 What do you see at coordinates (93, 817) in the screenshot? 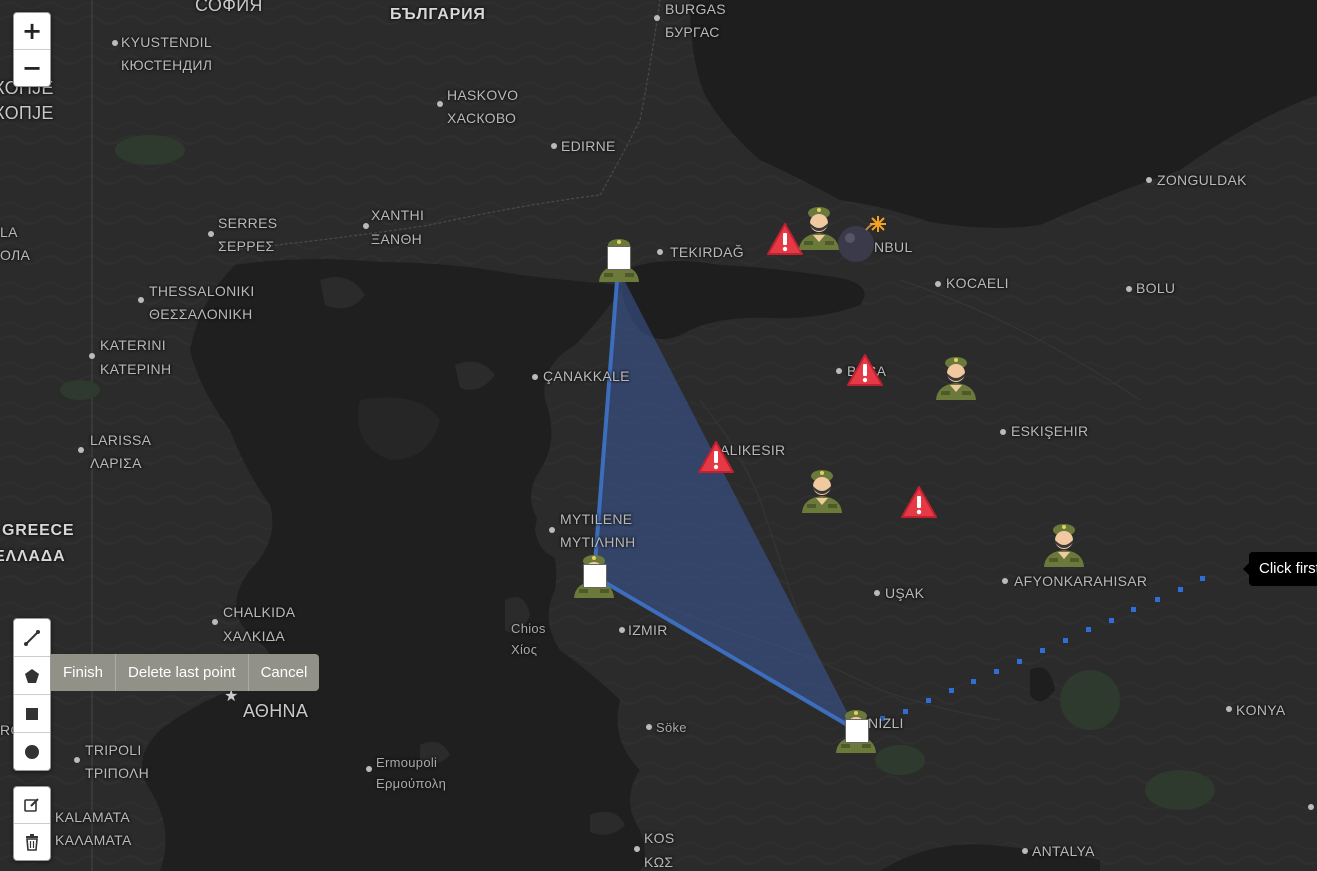
I see `city-label: KALAMATA` at bounding box center [93, 817].